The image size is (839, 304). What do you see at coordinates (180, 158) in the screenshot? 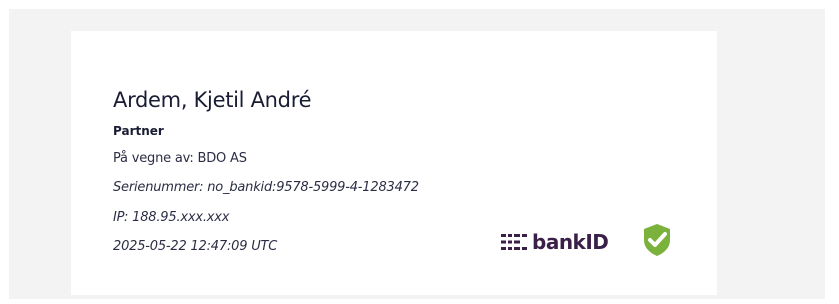
I see `on-behalf-of: På vegne av: BDO AS` at bounding box center [180, 158].